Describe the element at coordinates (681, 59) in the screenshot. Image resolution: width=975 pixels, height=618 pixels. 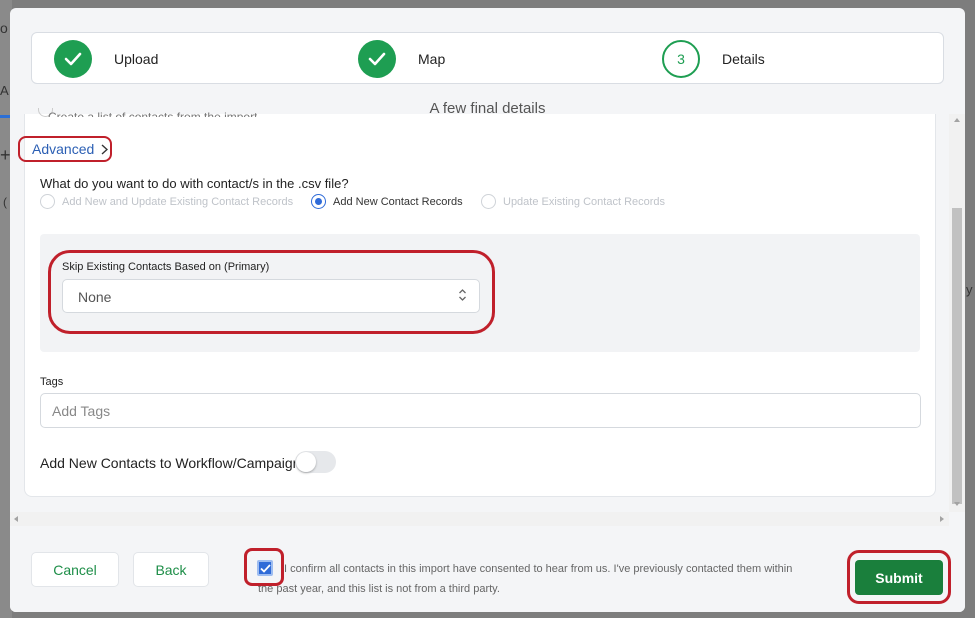
I see `step-number: 3` at that location.